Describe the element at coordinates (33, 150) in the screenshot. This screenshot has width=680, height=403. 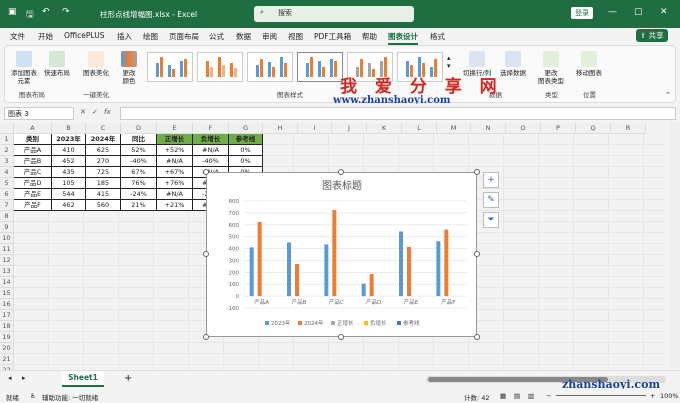
I see `table-cell: 产品A` at that location.